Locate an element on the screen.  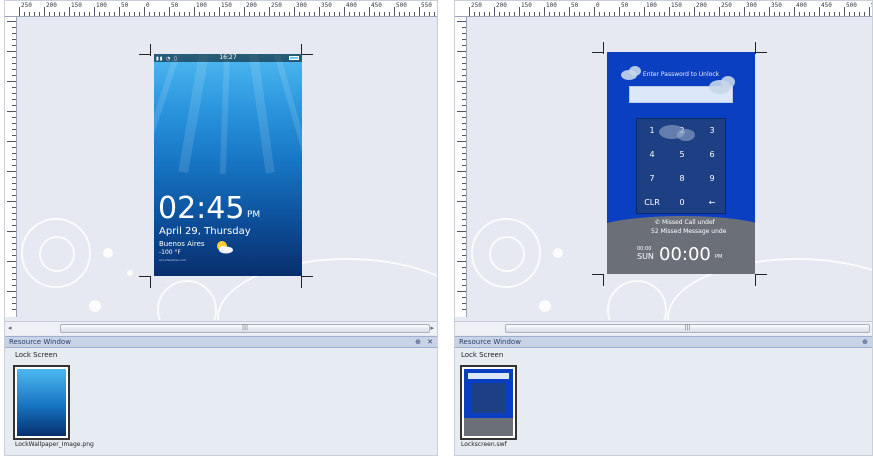
scroll-left-arrow-icon: ◂ is located at coordinates (10, 328).